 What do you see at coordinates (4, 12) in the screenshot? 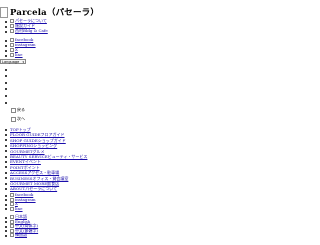
I see `logo-image-icon` at bounding box center [4, 12].